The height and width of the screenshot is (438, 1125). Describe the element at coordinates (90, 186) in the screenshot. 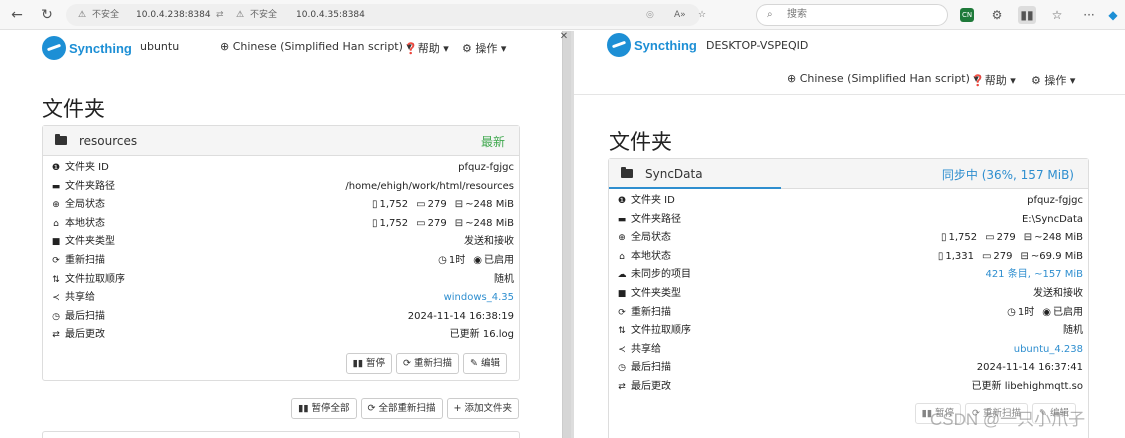

I see `detail-label: 文件夹路径` at that location.